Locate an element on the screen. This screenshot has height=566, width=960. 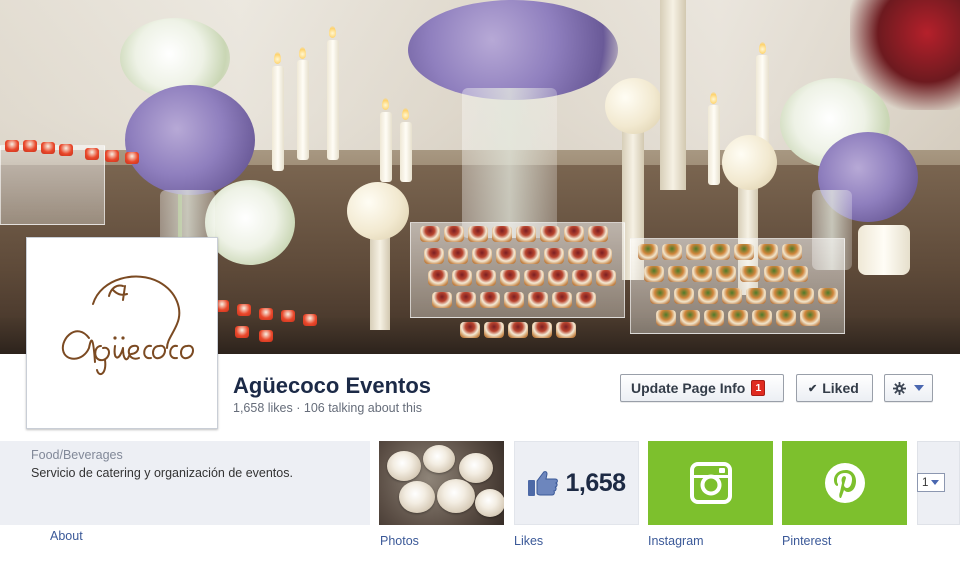
profile-picture is located at coordinates (122, 333).